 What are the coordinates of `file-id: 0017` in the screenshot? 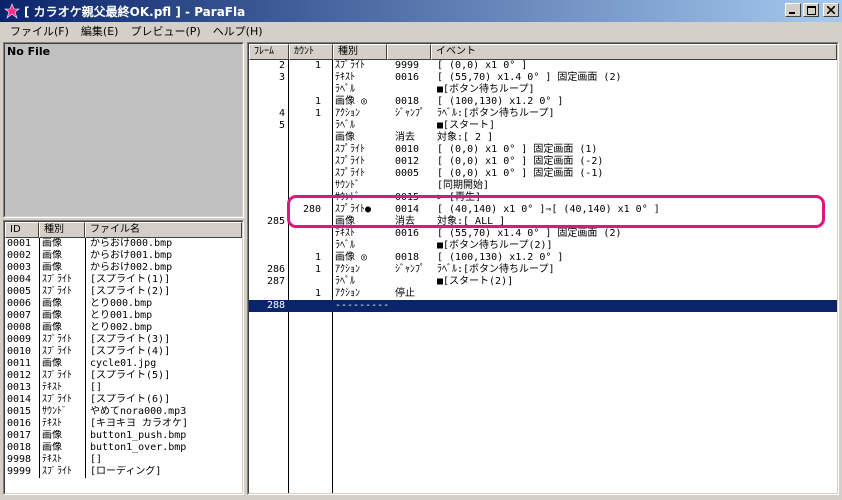 It's located at (19, 435).